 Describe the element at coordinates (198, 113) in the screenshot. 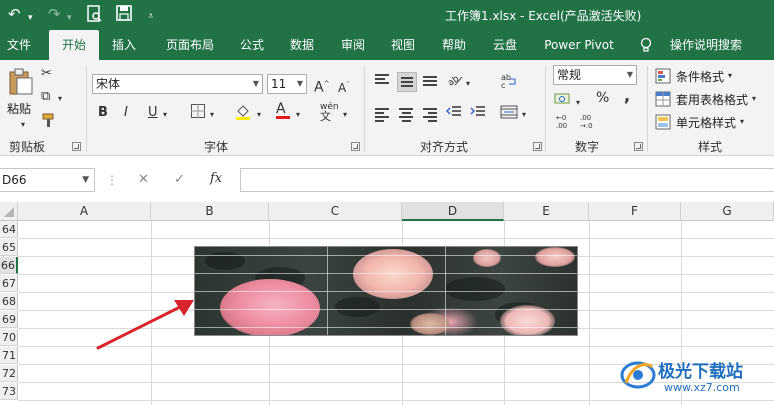

I see `borders-icon` at that location.